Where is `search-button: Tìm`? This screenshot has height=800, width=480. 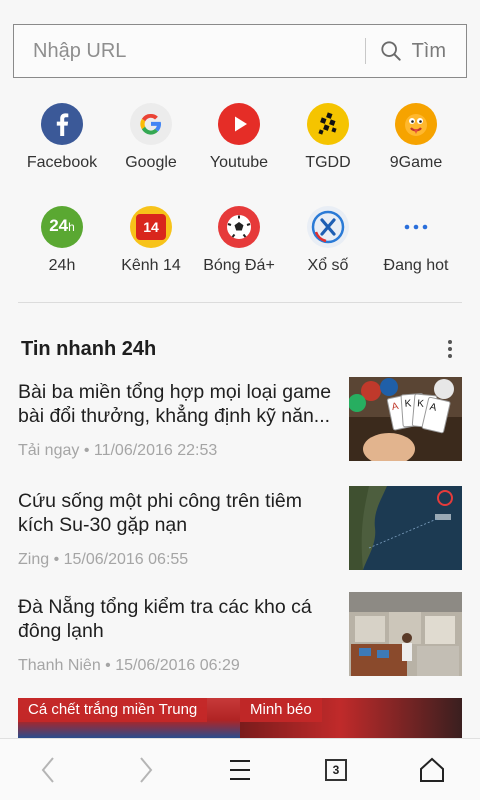
search-button: Tìm is located at coordinates (423, 51).